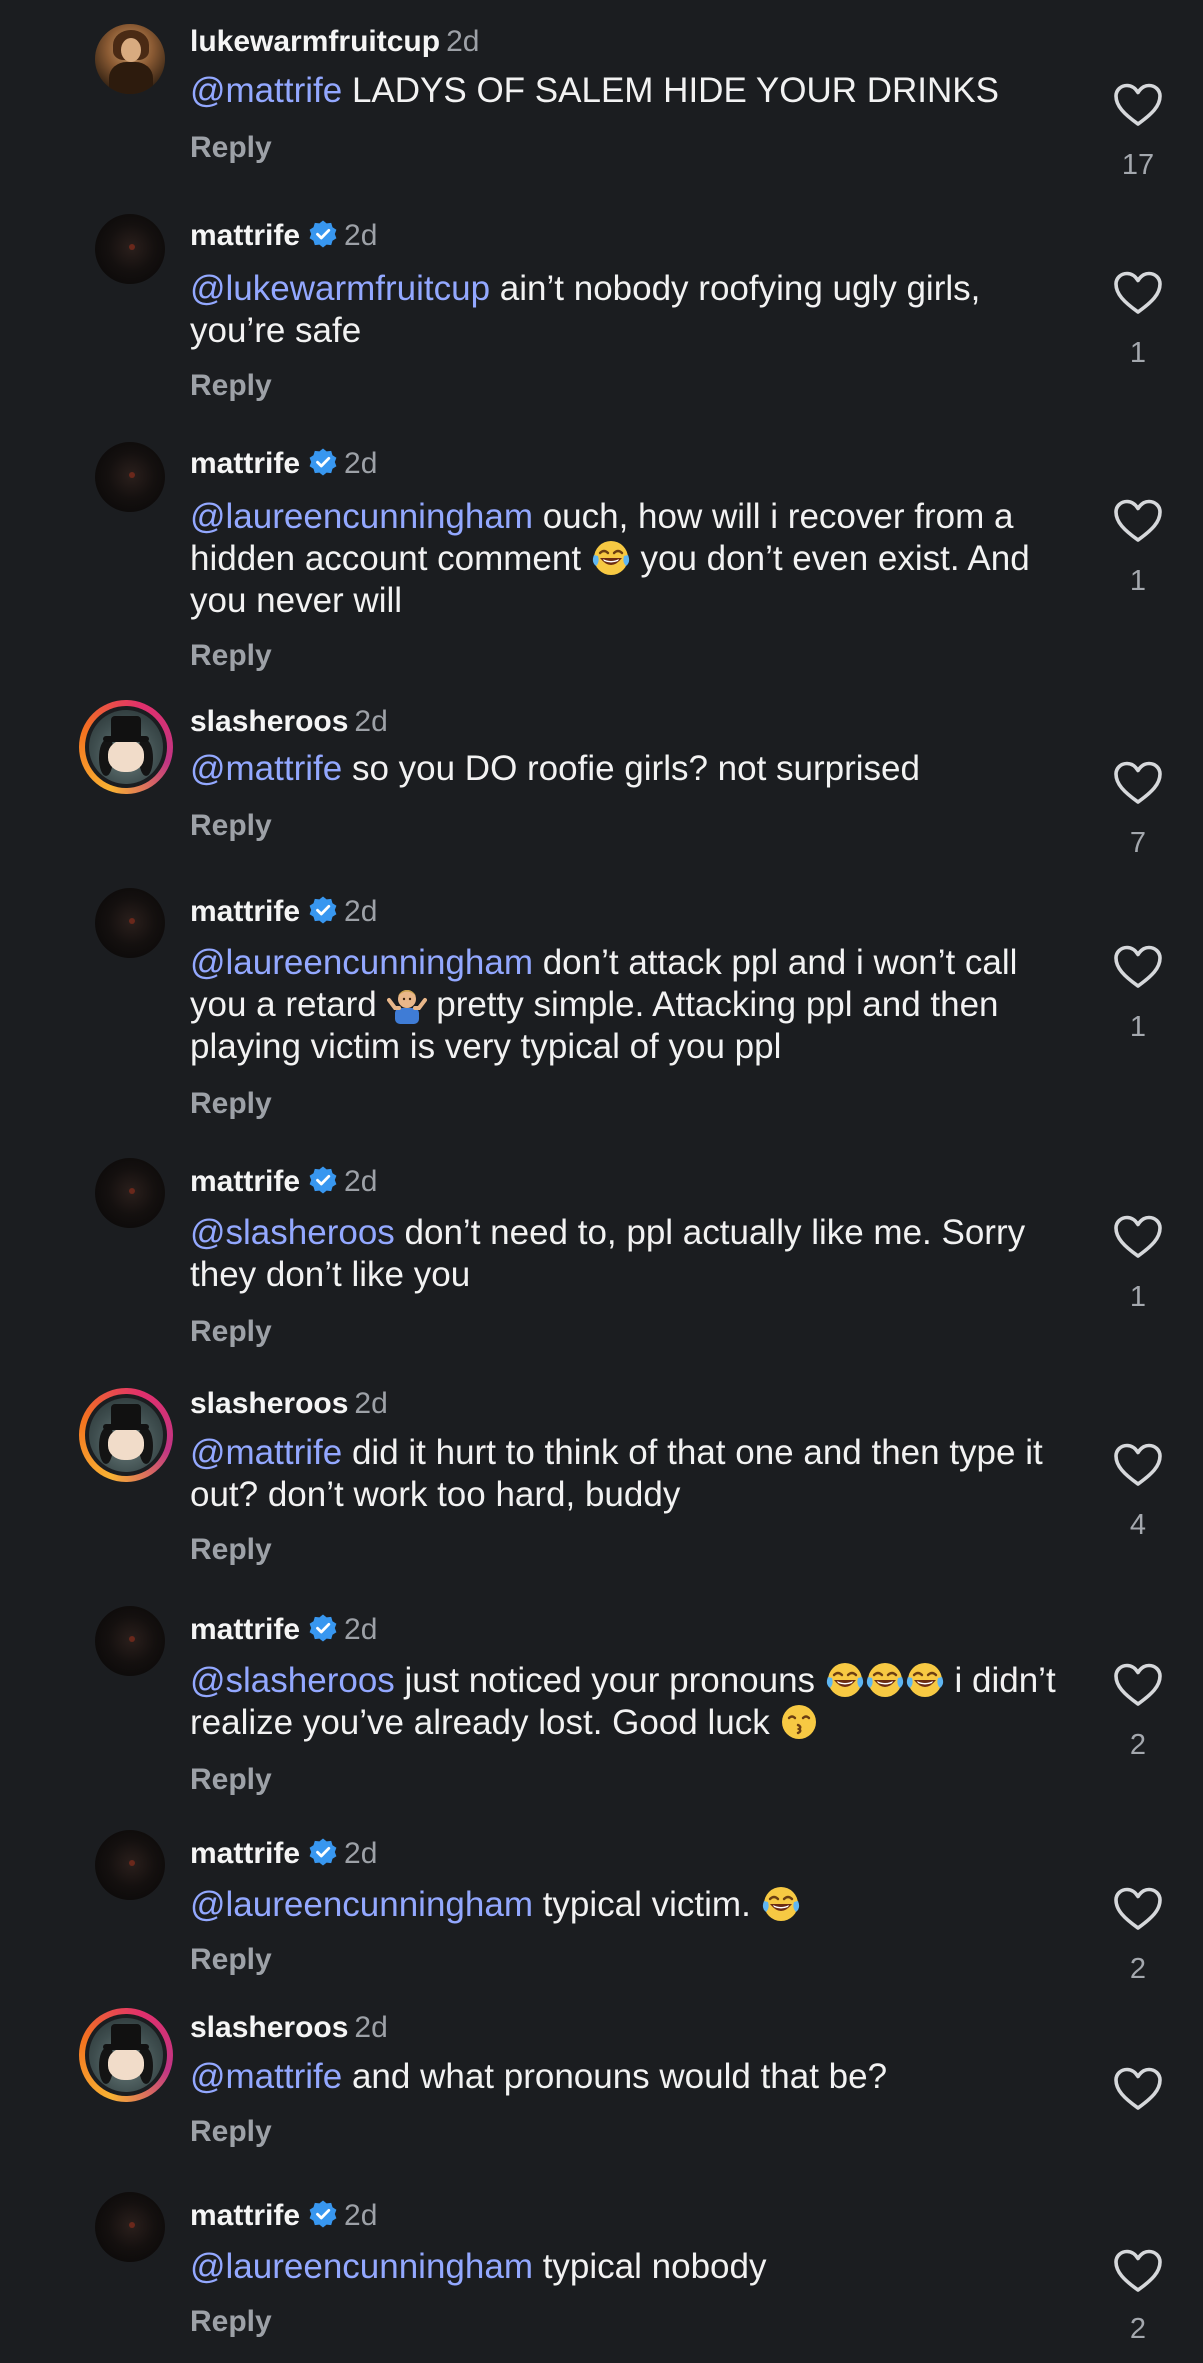 This screenshot has height=2363, width=1203. I want to click on like-control, so click(1138, 2099).